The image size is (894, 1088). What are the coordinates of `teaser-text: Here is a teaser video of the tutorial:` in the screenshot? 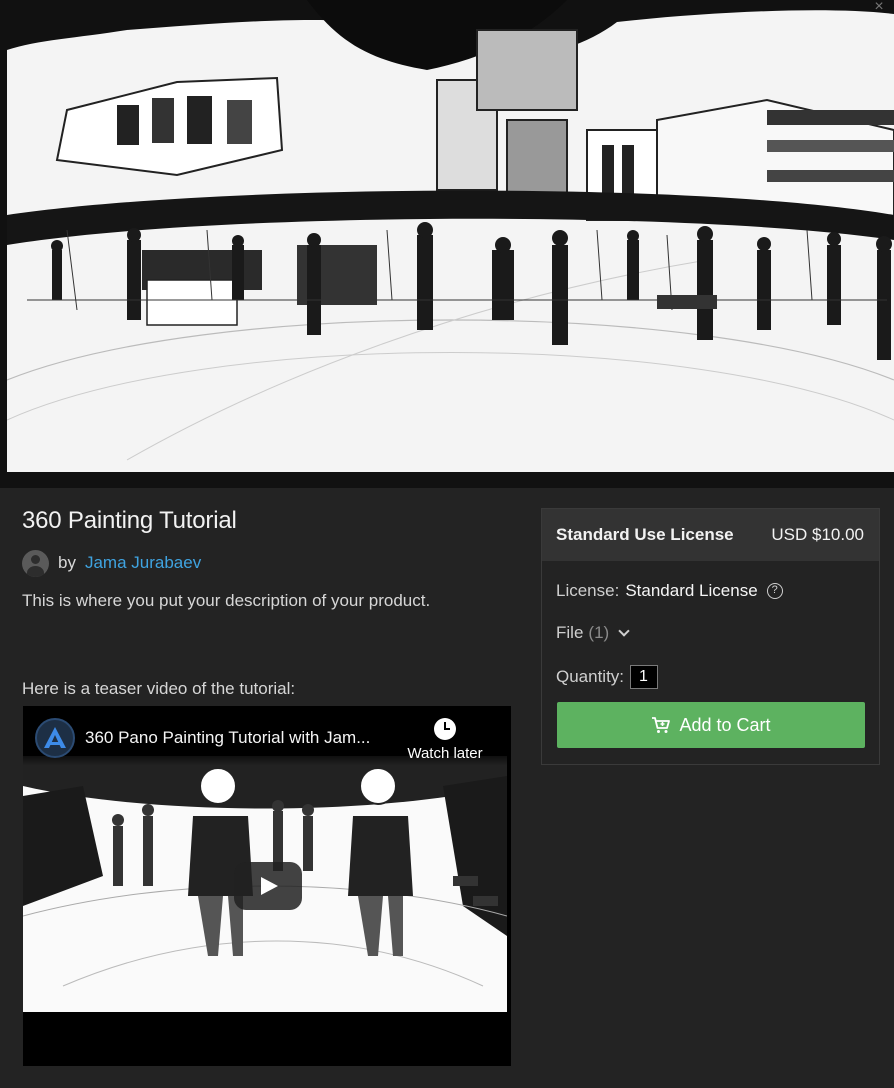 It's located at (159, 688).